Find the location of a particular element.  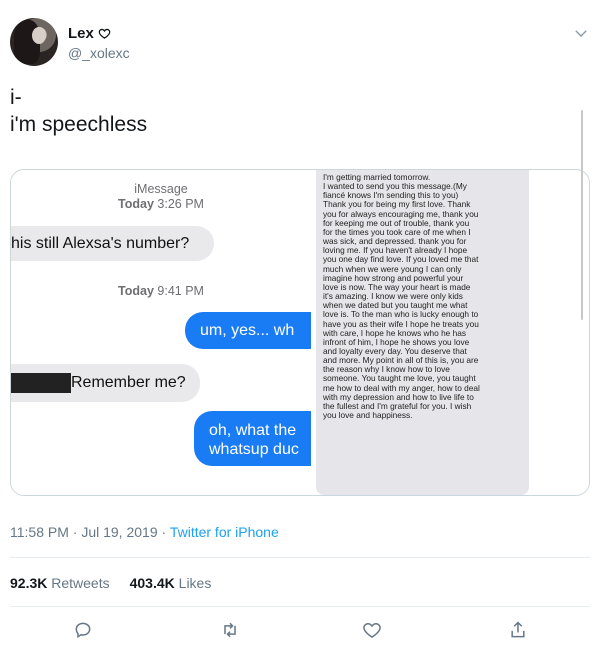

timestamp-1-time: 3:26 PM is located at coordinates (180, 204).